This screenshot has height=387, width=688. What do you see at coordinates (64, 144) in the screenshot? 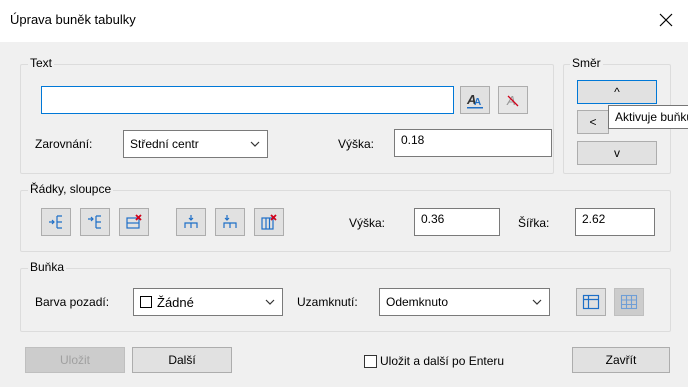
I see `alignment-label: Zarovnání:` at bounding box center [64, 144].